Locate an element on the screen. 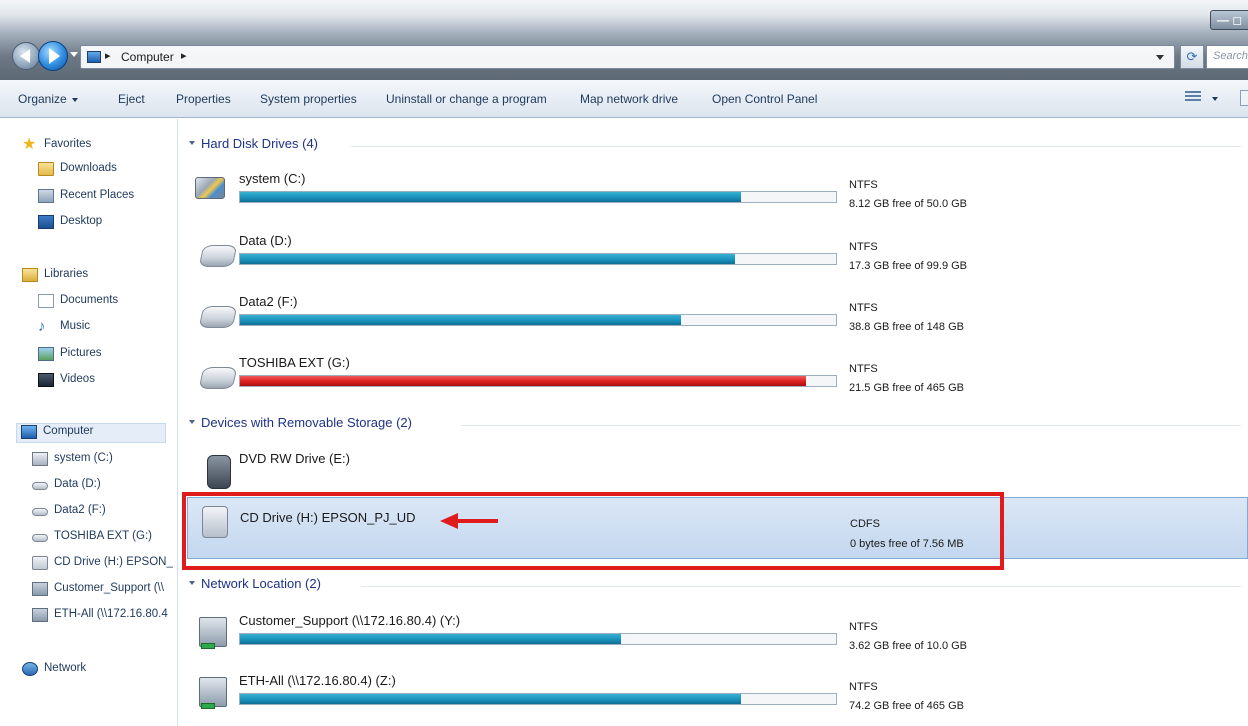  sidebar-item-data-d: Data (D:) is located at coordinates (102, 486).